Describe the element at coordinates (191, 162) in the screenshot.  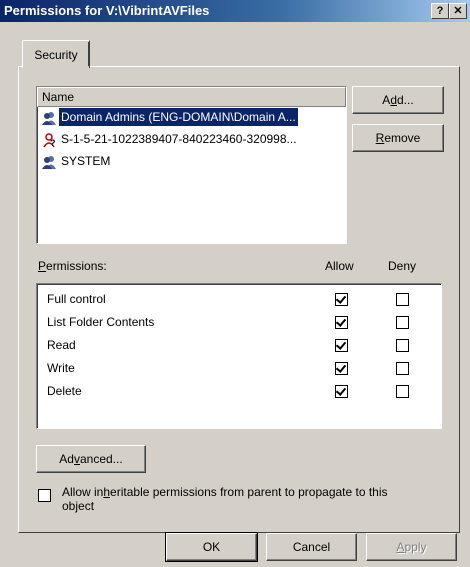
I see `name-list-item: SYSTEM` at that location.